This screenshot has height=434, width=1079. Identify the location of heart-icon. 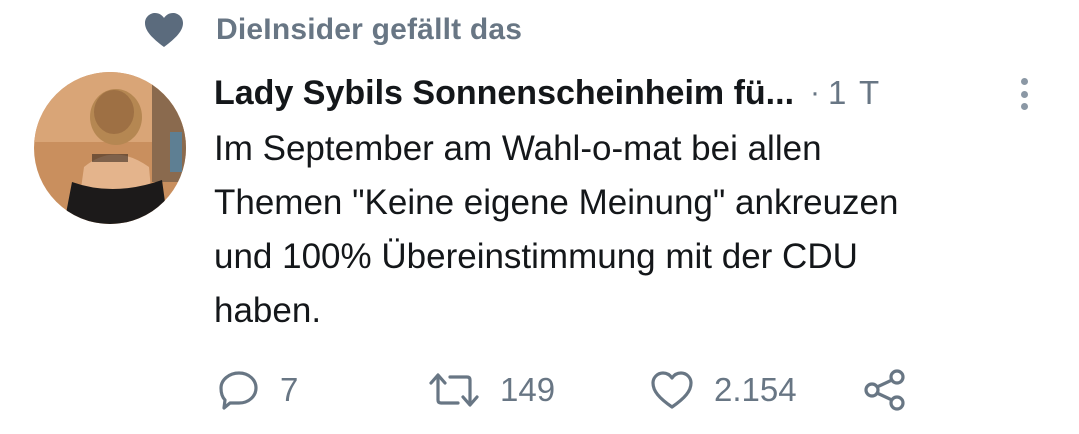
(164, 30).